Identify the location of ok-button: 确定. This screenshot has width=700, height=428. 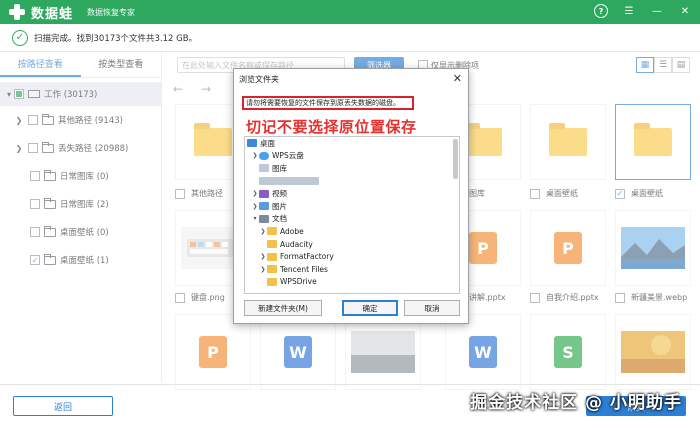
(370, 308).